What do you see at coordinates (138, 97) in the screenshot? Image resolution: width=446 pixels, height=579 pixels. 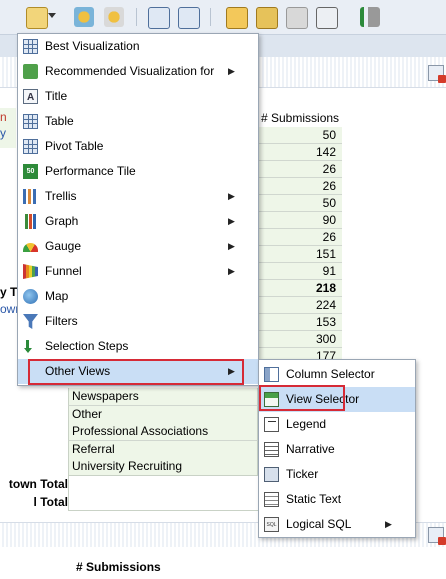 I see `menu-item-title: Title` at bounding box center [138, 97].